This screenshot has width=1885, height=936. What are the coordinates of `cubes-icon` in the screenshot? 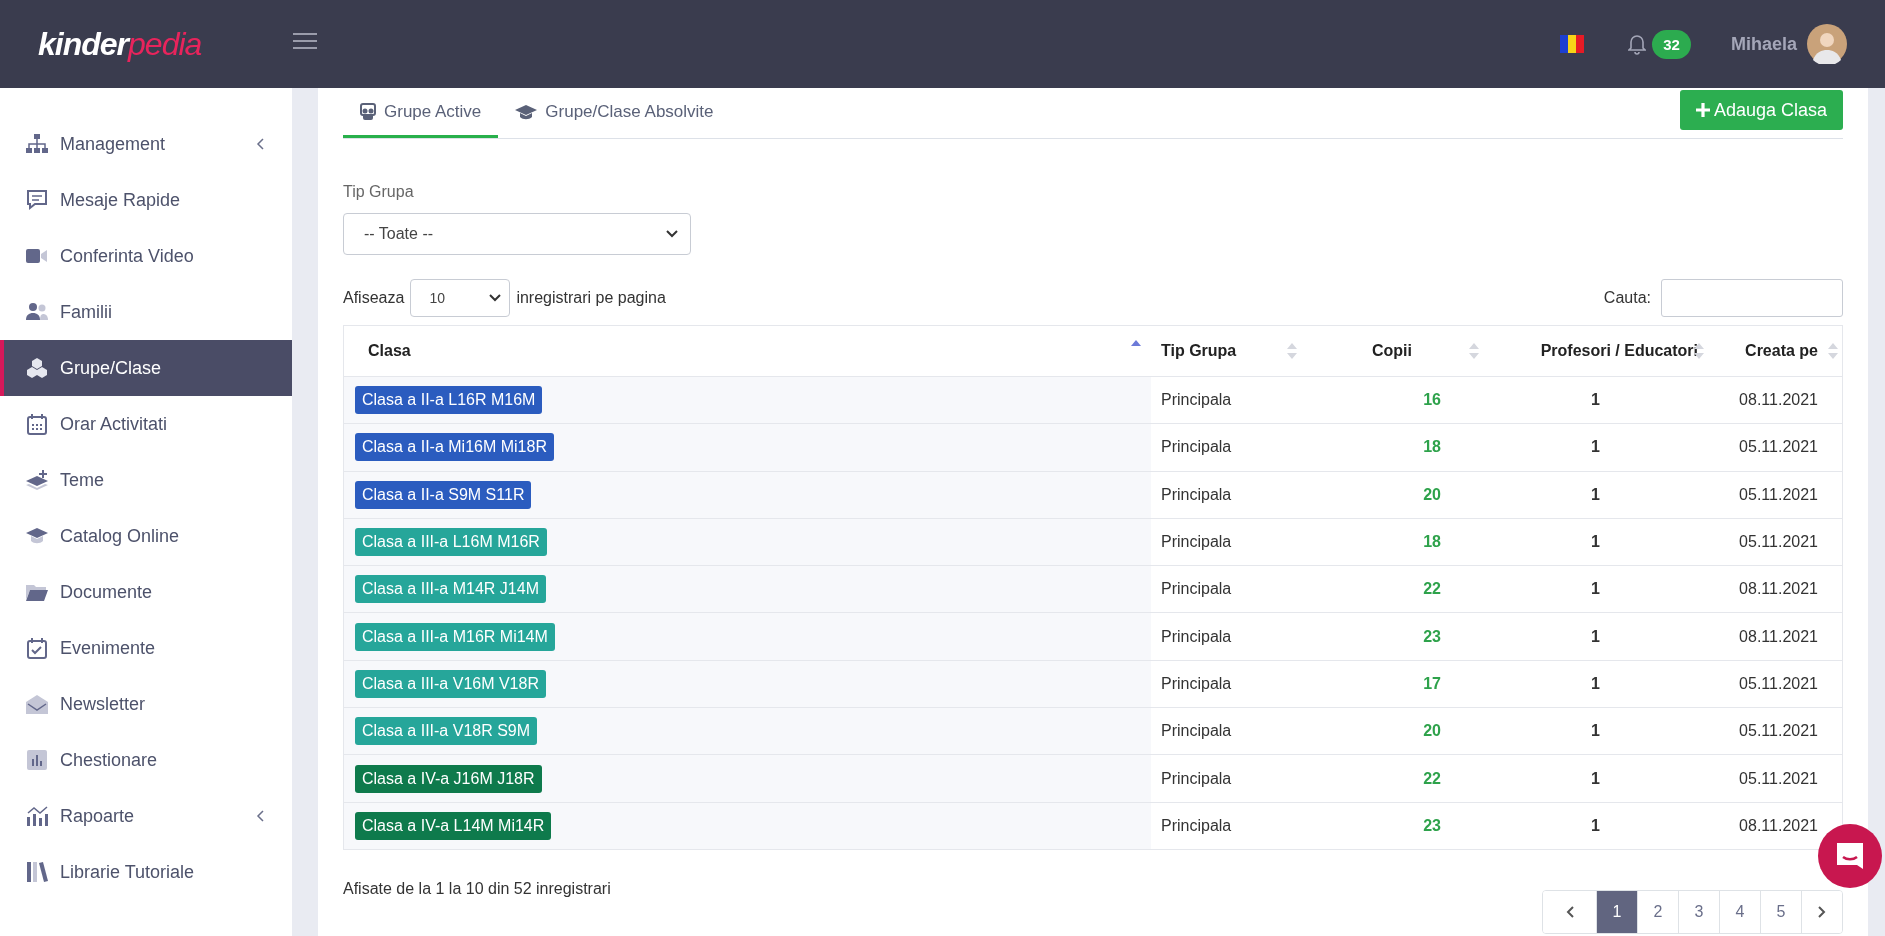 It's located at (37, 368).